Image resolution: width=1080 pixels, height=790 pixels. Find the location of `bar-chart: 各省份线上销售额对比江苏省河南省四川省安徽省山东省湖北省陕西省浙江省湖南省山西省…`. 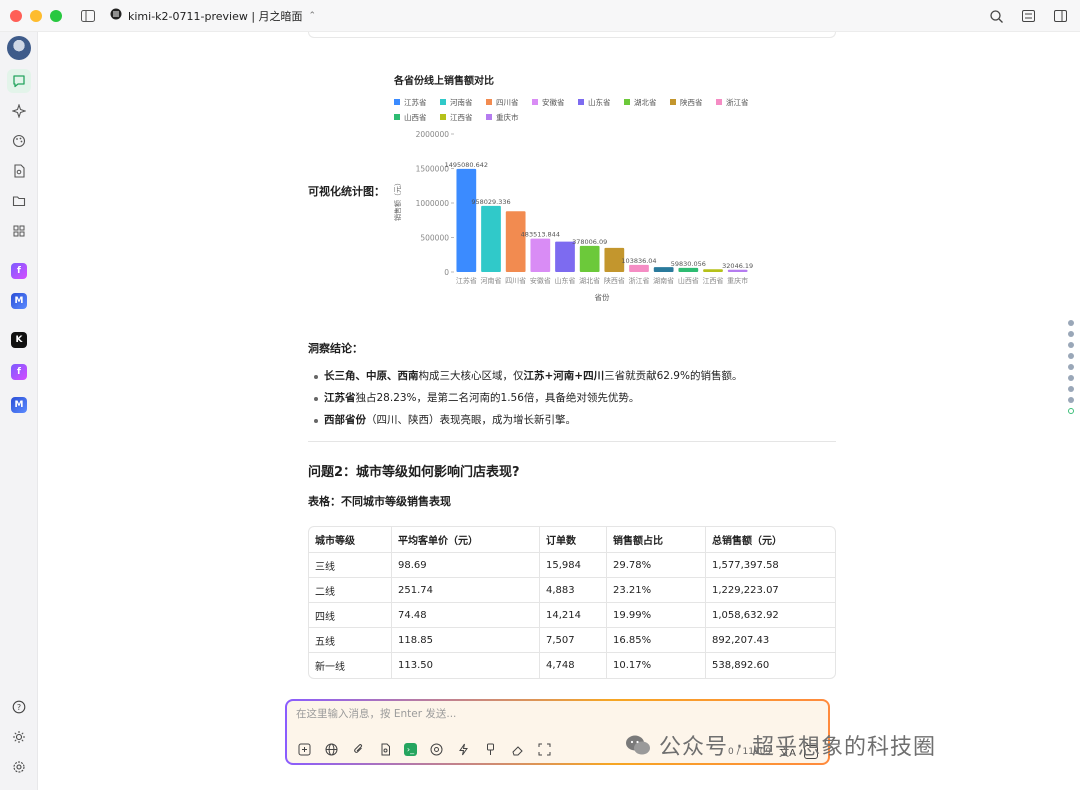

bar-chart: 各省份线上销售额对比江苏省河南省四川省安徽省山东省湖北省陕西省浙江省湖南省山西省… is located at coordinates (572, 190).